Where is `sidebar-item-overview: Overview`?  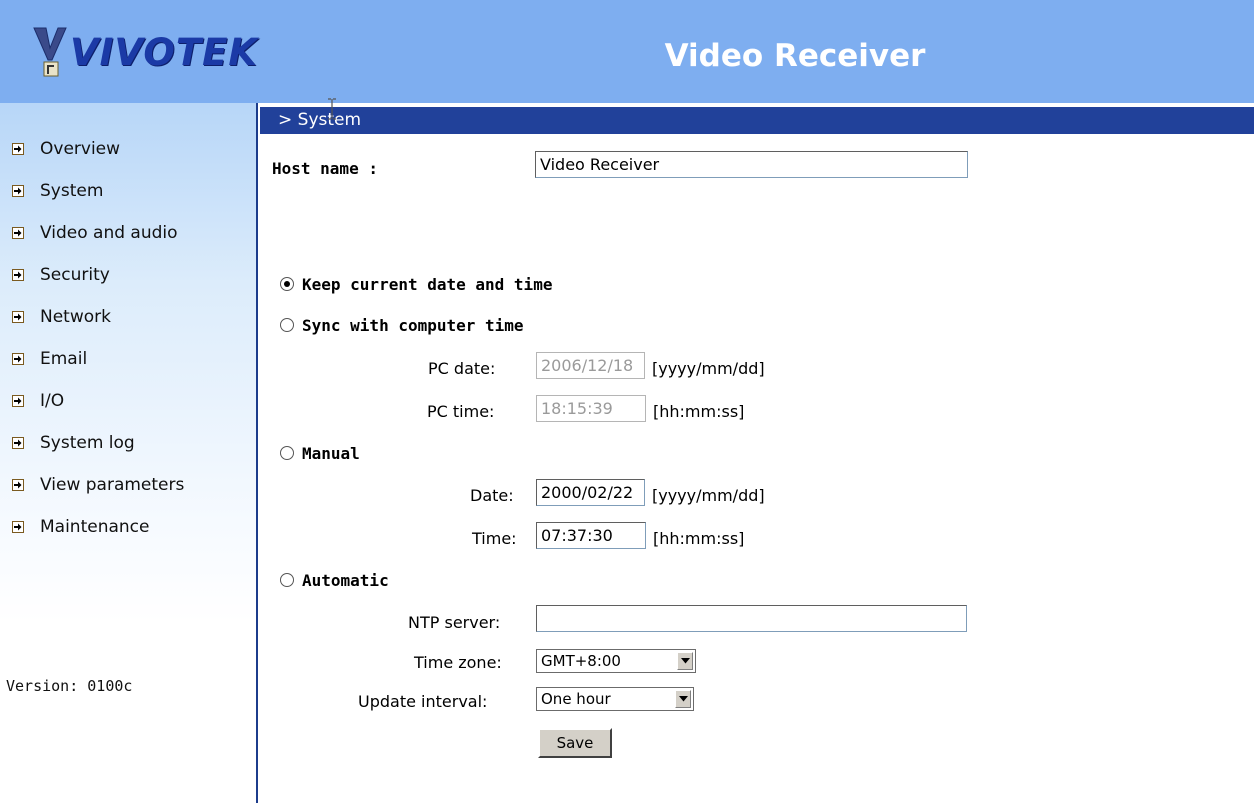
sidebar-item-overview: Overview is located at coordinates (66, 149).